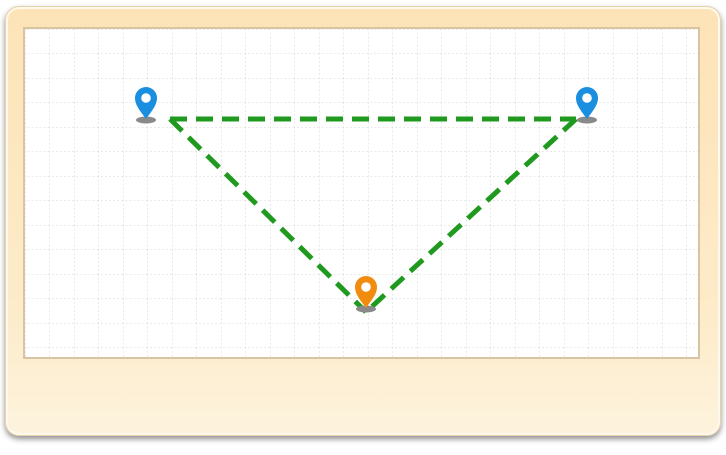 The image size is (726, 455). I want to click on map-pin-bottom-icon, so click(366, 294).